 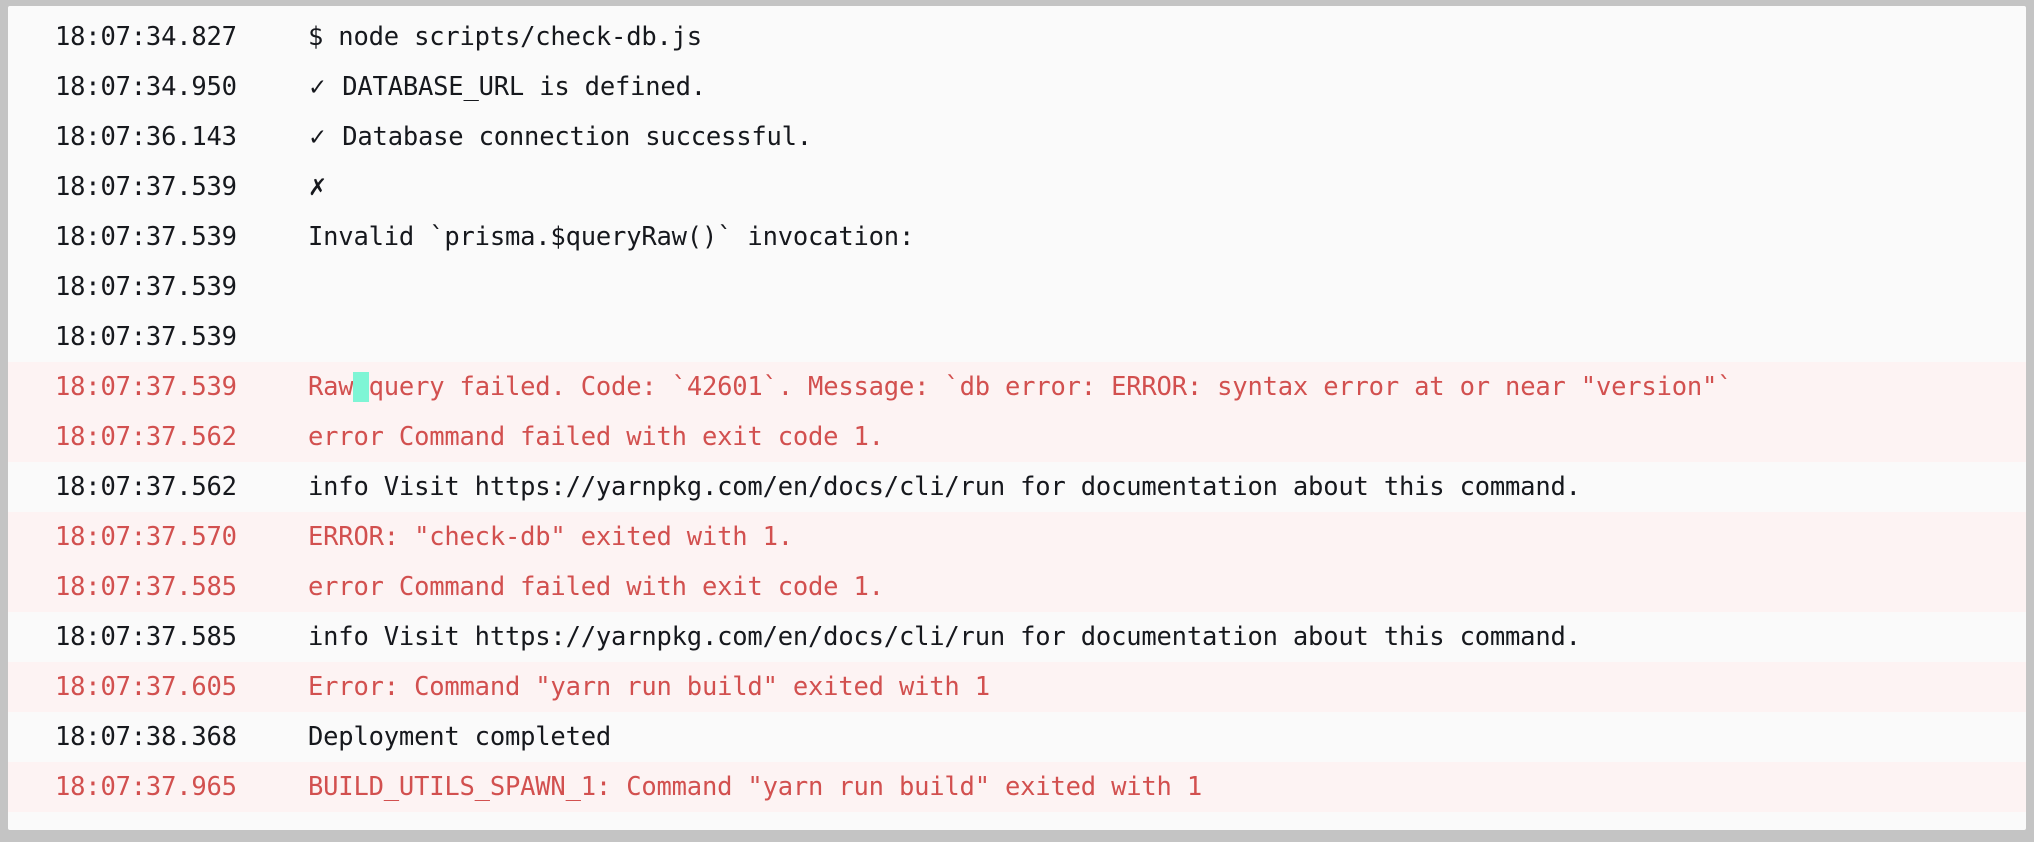 I want to click on log-timestamp: 18:07:34.827, so click(x=146, y=37).